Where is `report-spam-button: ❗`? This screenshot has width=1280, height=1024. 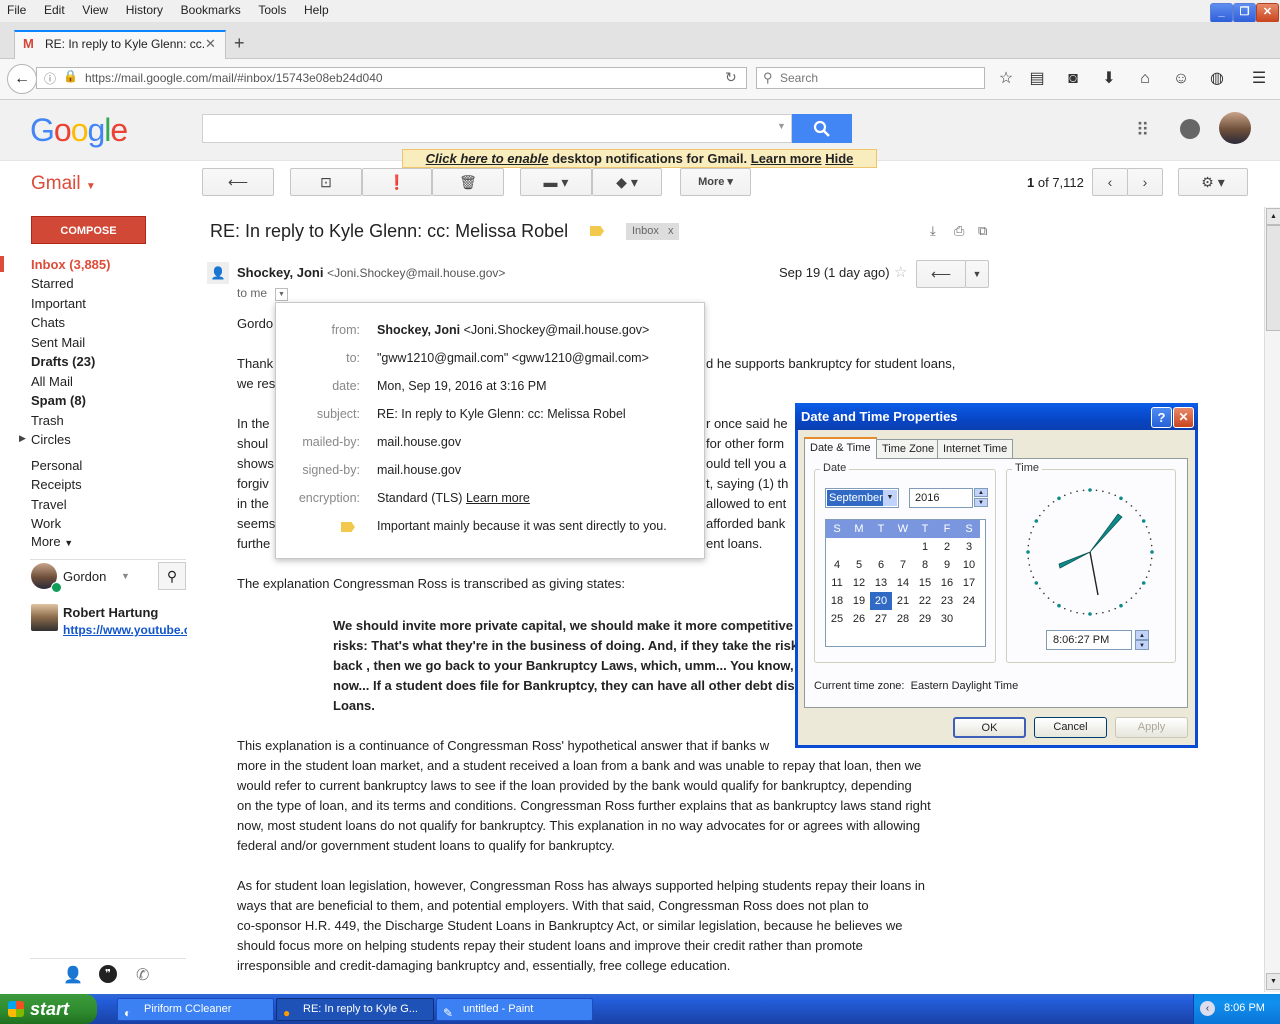 report-spam-button: ❗ is located at coordinates (397, 182).